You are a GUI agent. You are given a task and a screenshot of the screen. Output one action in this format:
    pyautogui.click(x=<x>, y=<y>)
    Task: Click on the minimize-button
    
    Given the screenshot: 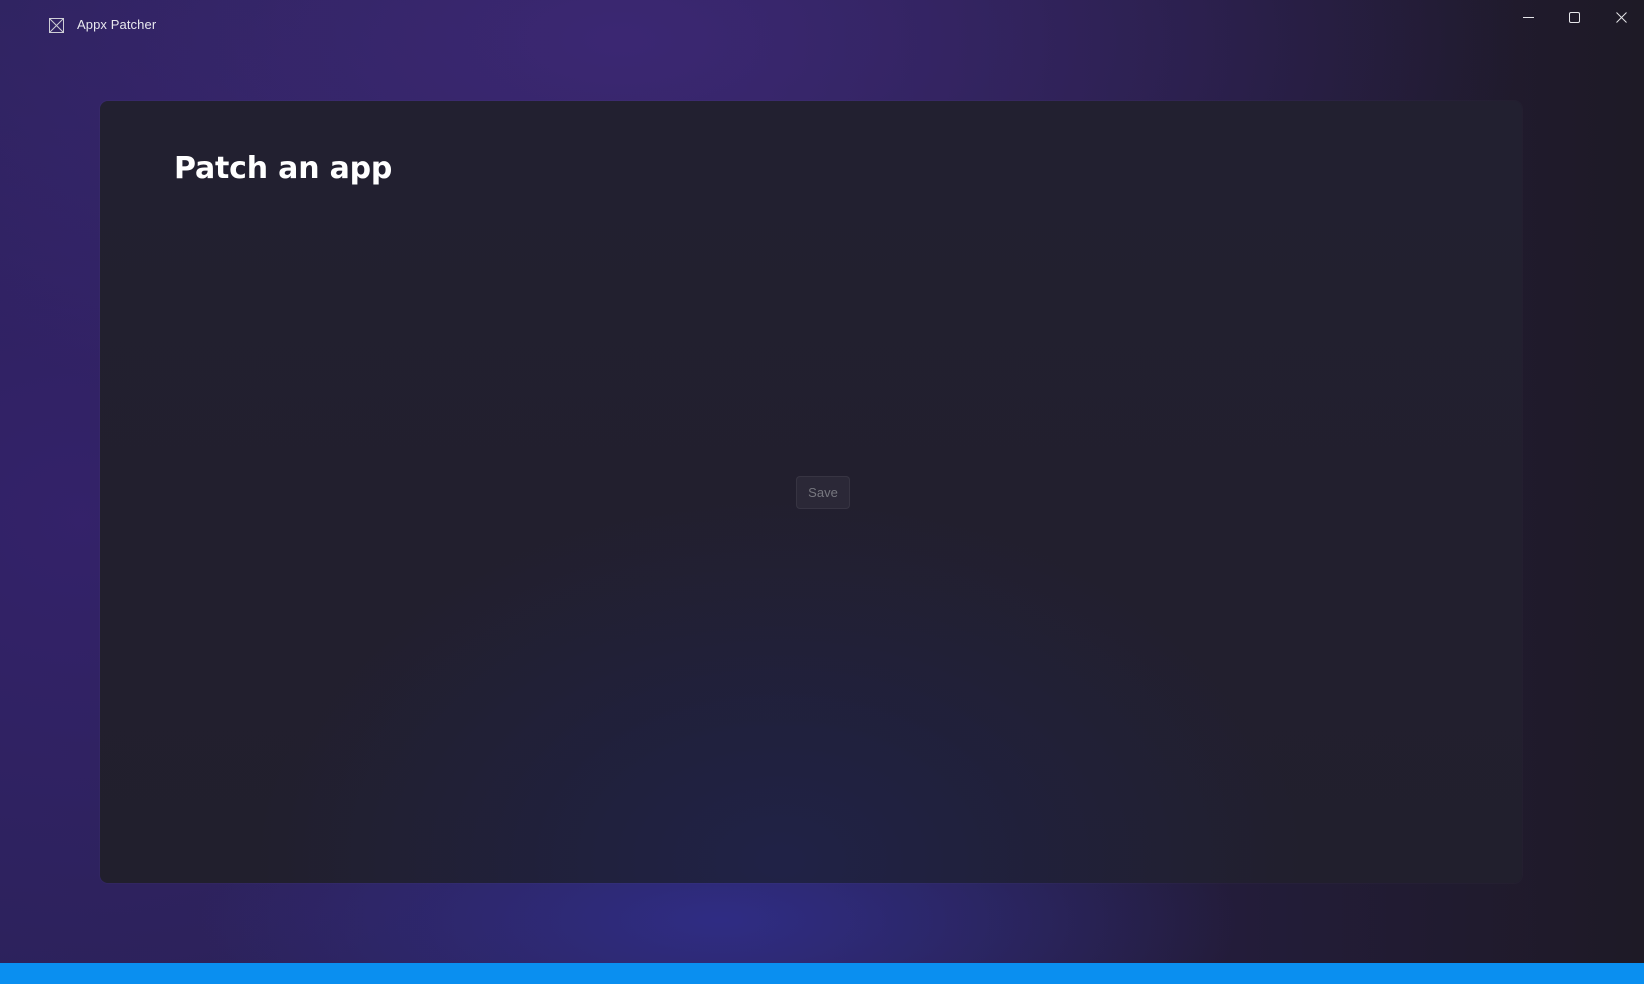 What is the action you would take?
    pyautogui.click(x=1528, y=17)
    